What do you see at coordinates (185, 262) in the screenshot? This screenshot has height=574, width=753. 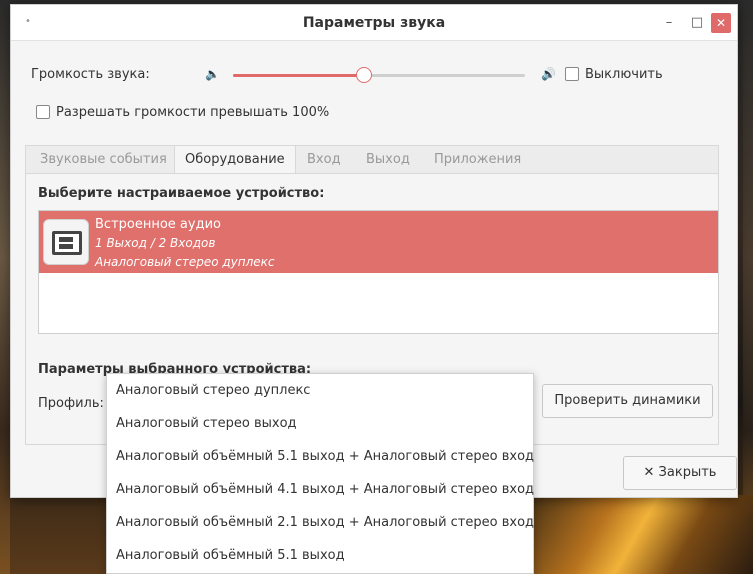 I see `device-profile: Аналоговый стерео дуплекс` at bounding box center [185, 262].